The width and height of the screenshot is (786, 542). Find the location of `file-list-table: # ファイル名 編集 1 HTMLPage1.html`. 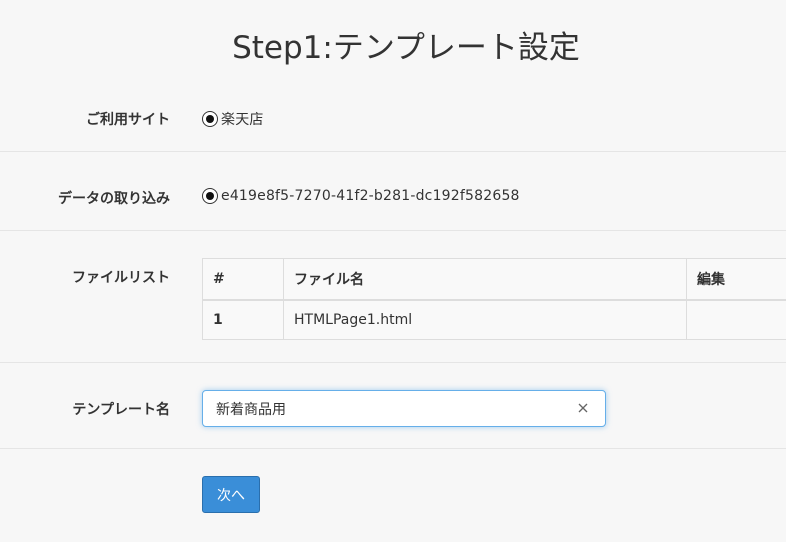

file-list-table: # ファイル名 編集 1 HTMLPage1.html is located at coordinates (494, 299).